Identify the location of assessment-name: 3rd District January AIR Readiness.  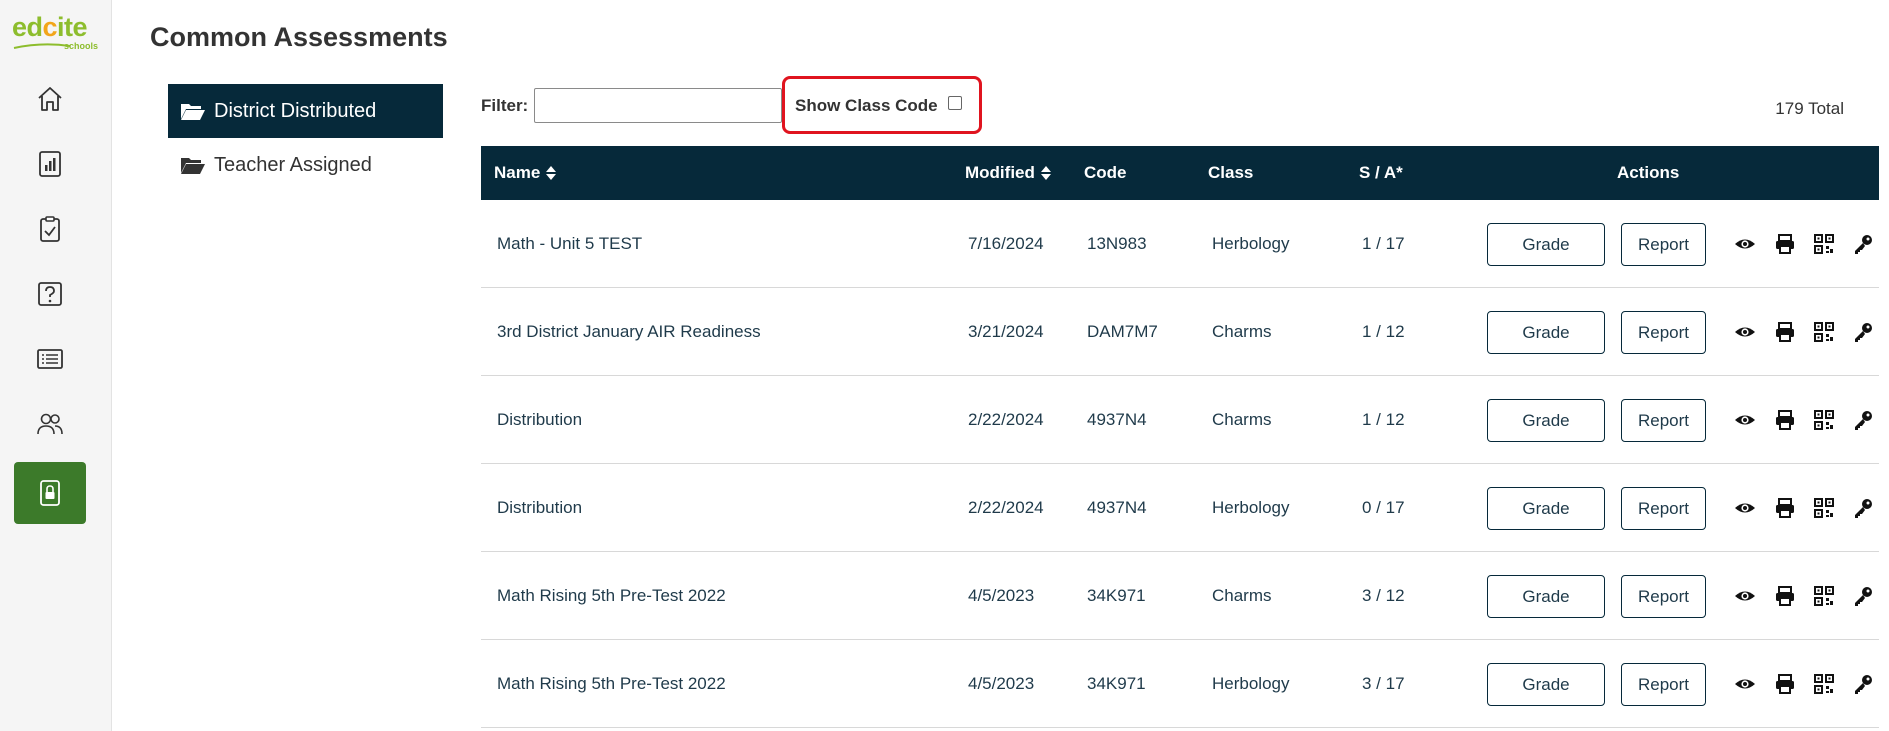
(629, 332).